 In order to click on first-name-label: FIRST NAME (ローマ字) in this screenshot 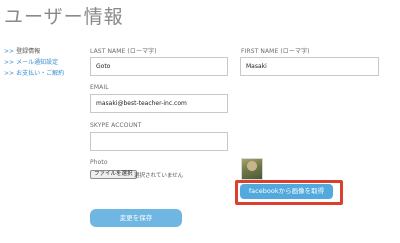, I will do `click(275, 51)`.